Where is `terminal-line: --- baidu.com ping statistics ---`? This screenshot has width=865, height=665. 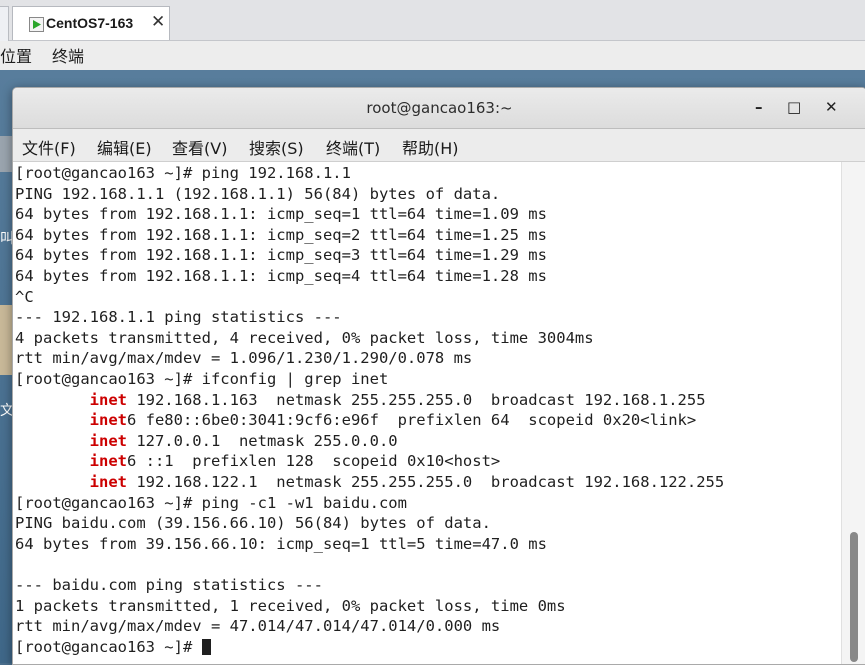
terminal-line: --- baidu.com ping statistics --- is located at coordinates (169, 585).